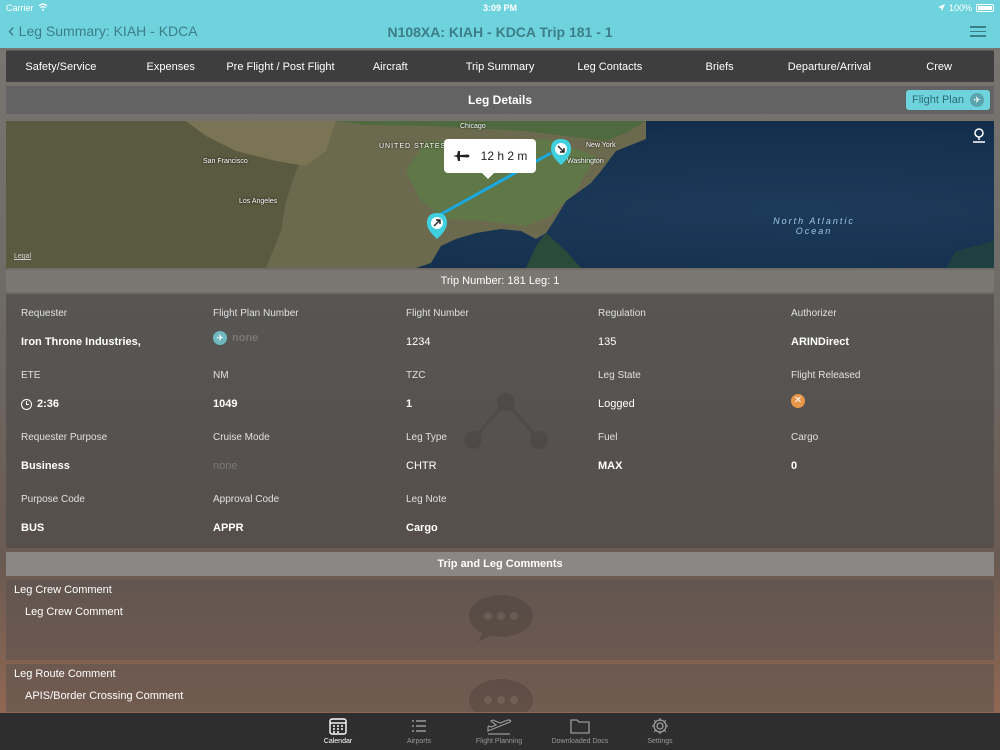 The height and width of the screenshot is (750, 1000). What do you see at coordinates (720, 66) in the screenshot?
I see `tab-briefs: Briefs` at bounding box center [720, 66].